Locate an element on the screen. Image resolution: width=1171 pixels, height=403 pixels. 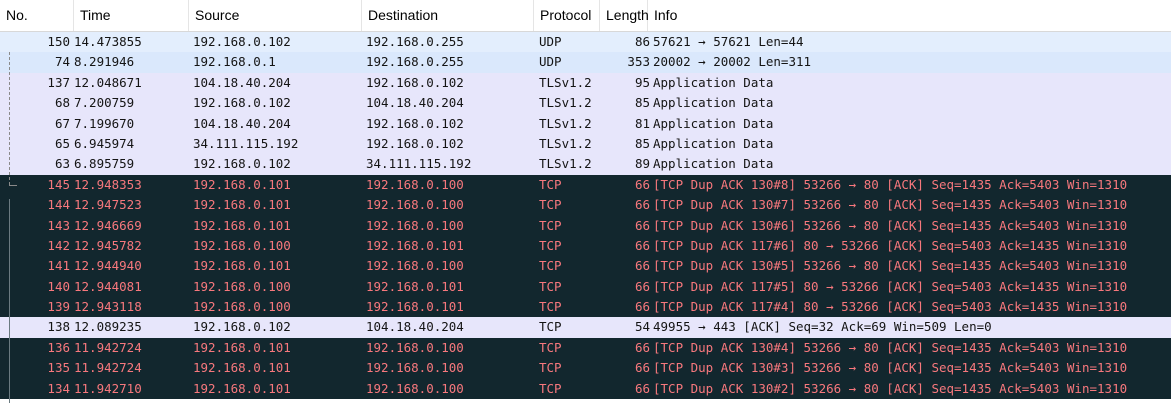
packet-no: 142 is located at coordinates (58, 245).